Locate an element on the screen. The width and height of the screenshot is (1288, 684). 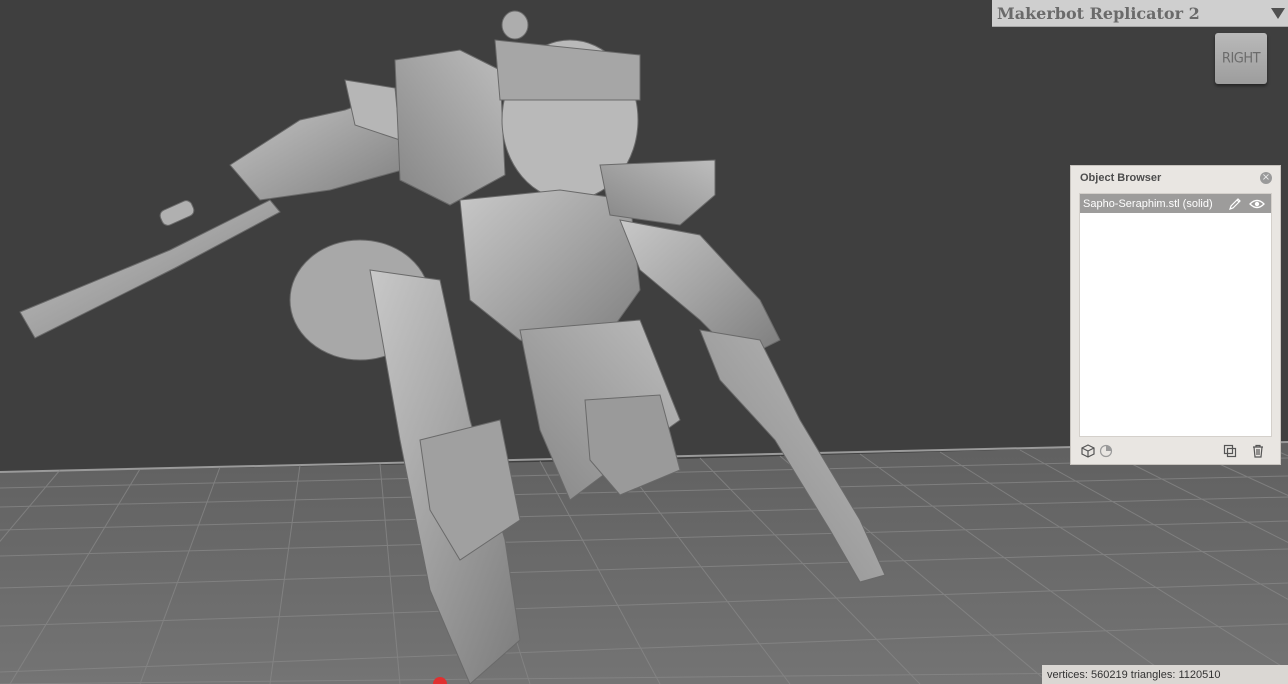
status-bar: vertices: 560219 triangles: 1120510 is located at coordinates (1165, 674).